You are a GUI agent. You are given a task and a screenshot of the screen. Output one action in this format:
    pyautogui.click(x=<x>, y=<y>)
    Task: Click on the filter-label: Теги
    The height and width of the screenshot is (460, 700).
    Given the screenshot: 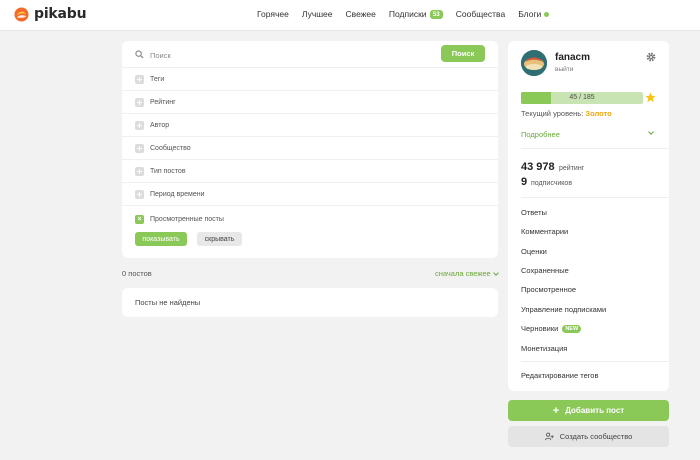 What is the action you would take?
    pyautogui.click(x=157, y=79)
    